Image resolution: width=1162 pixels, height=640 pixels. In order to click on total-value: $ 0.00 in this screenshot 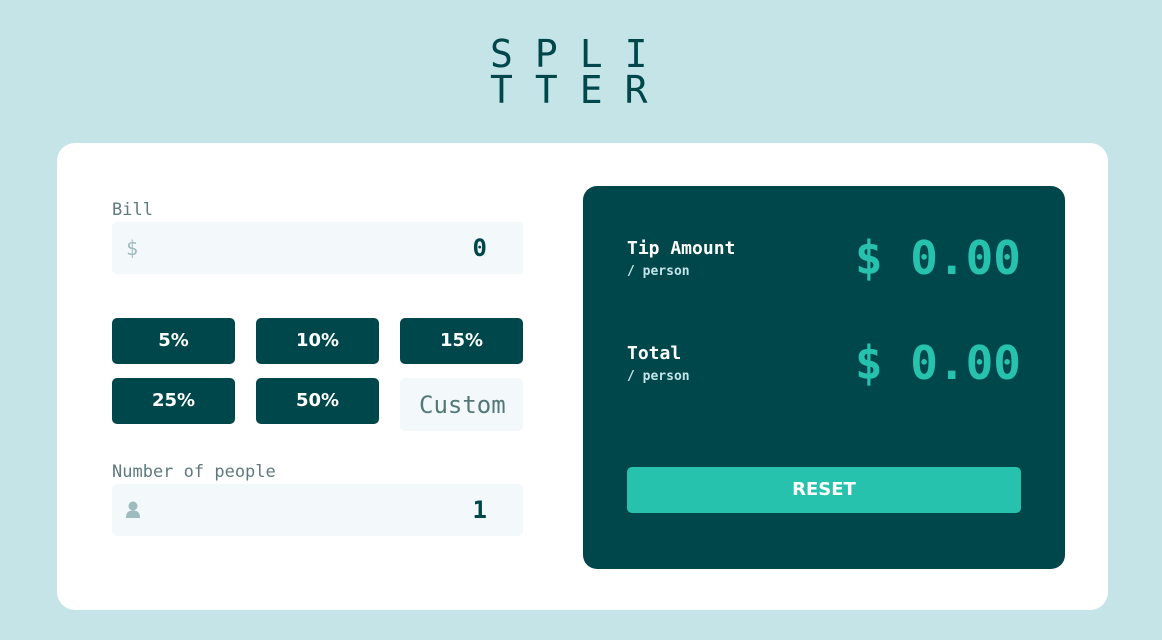, I will do `click(937, 363)`.